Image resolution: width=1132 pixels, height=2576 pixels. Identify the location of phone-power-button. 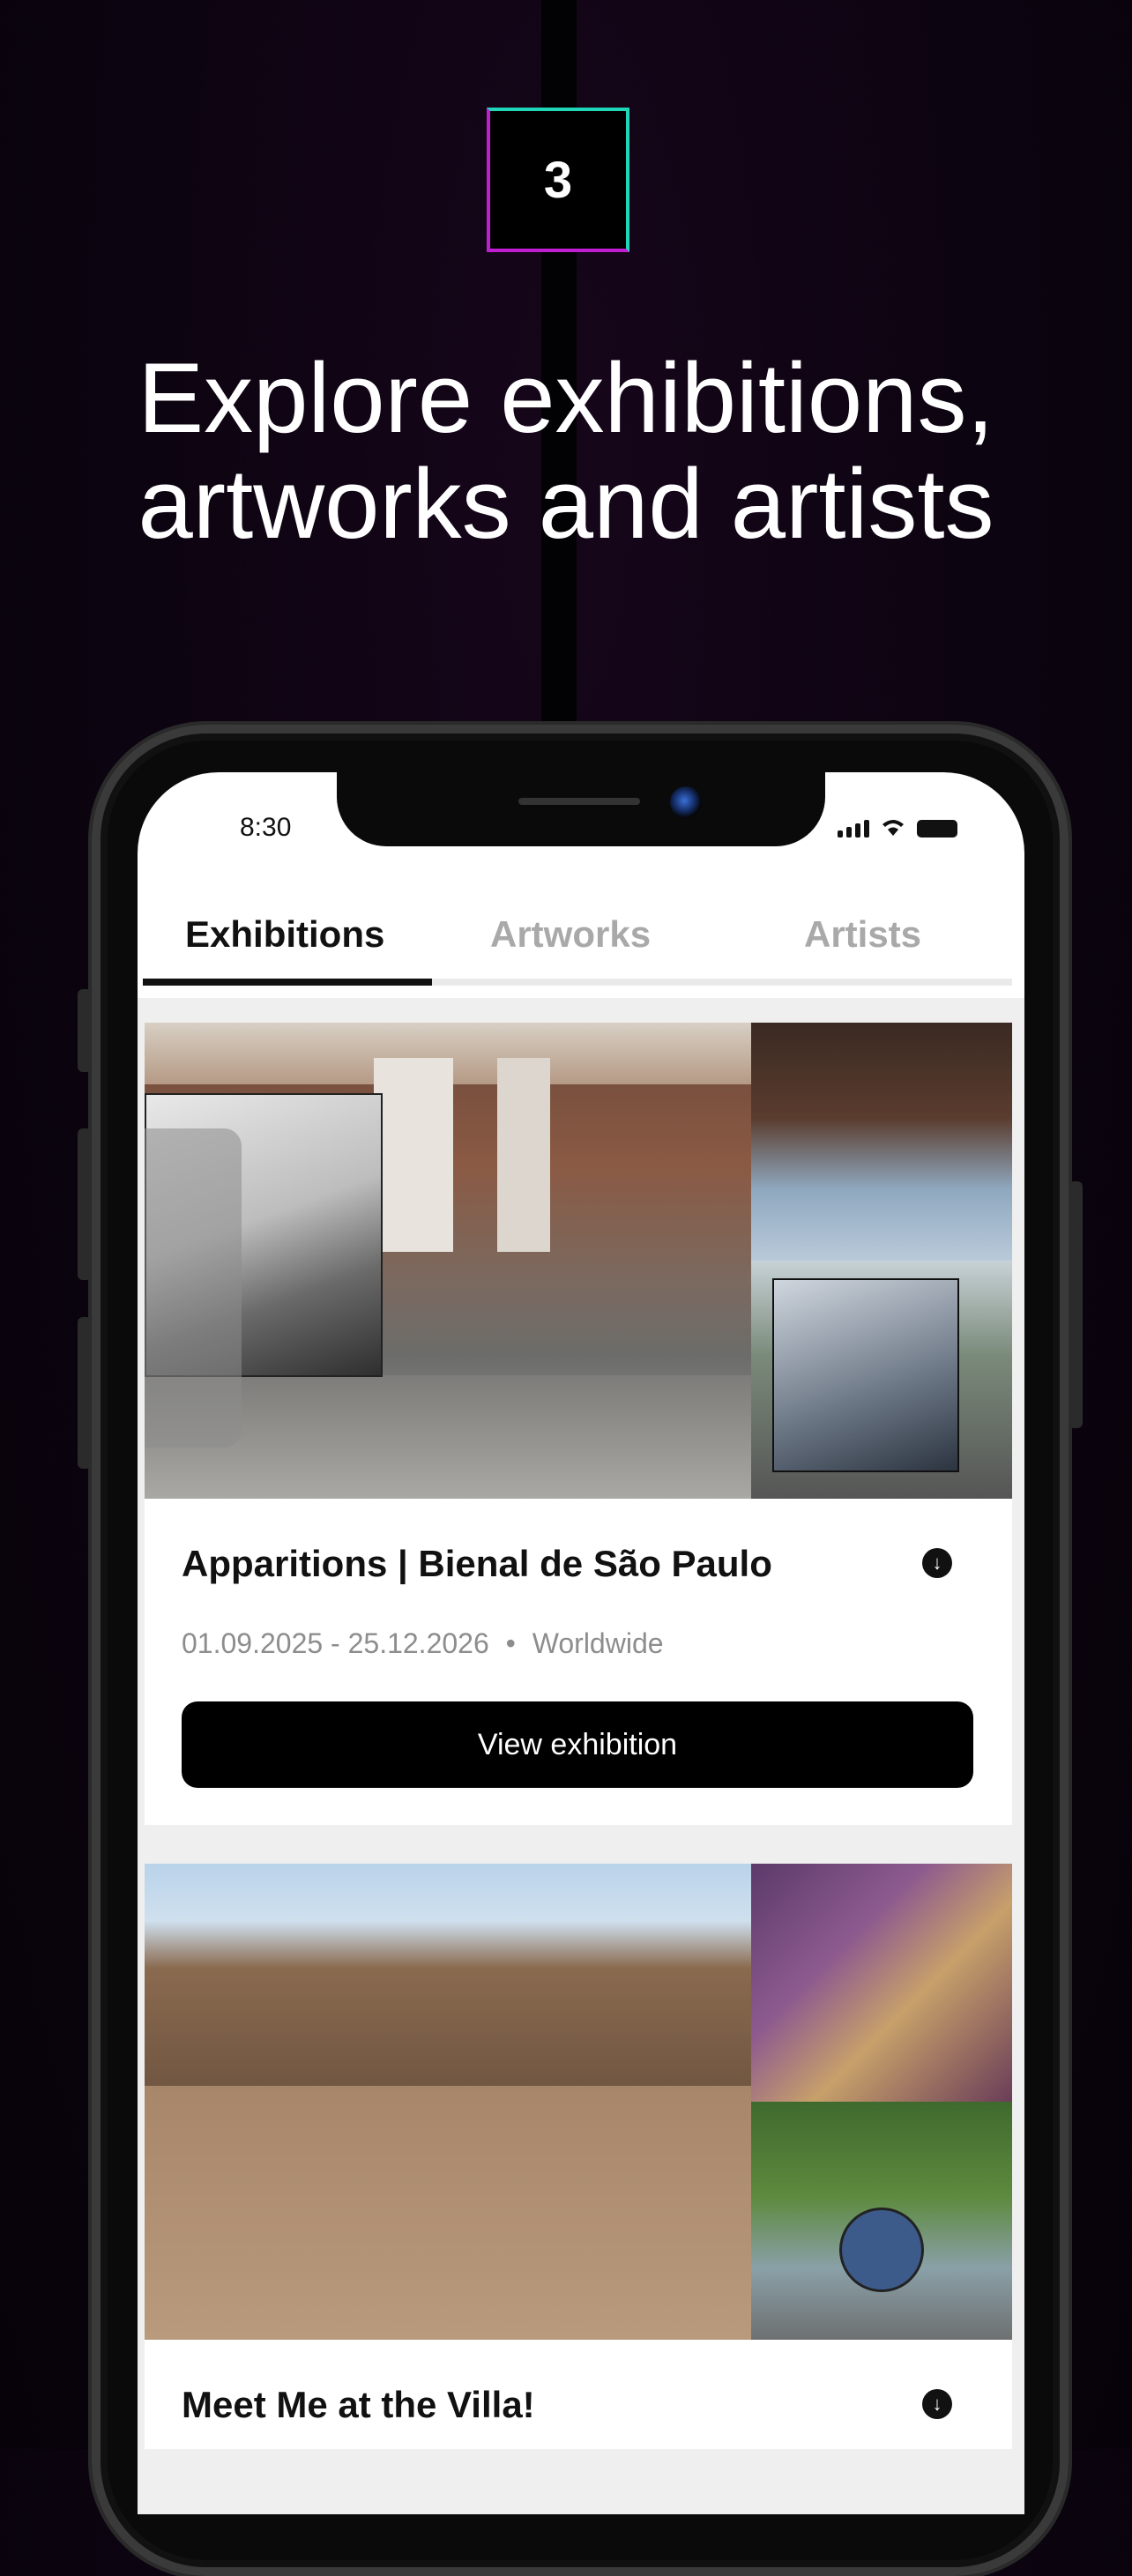
(1076, 1304).